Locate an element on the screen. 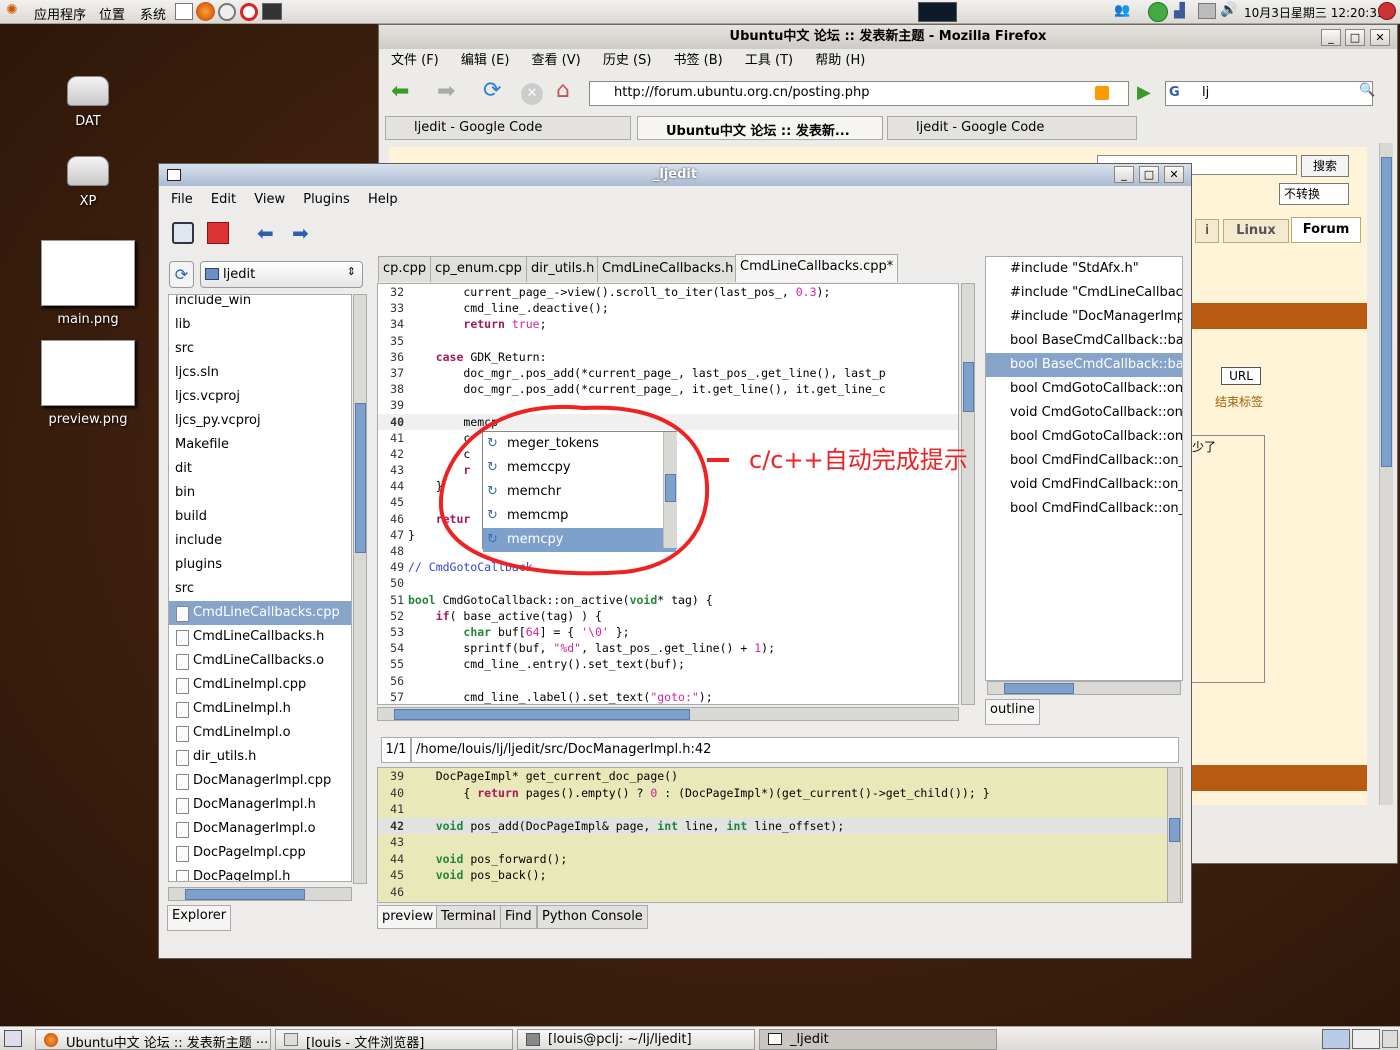 The image size is (1400, 1050). help-launcher-icon is located at coordinates (249, 12).